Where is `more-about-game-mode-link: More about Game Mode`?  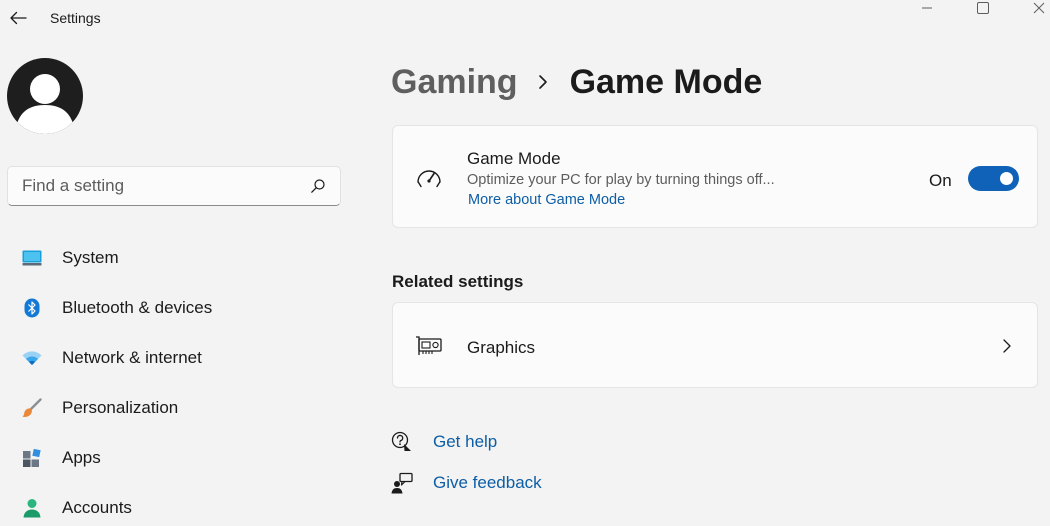
more-about-game-mode-link: More about Game Mode is located at coordinates (546, 200).